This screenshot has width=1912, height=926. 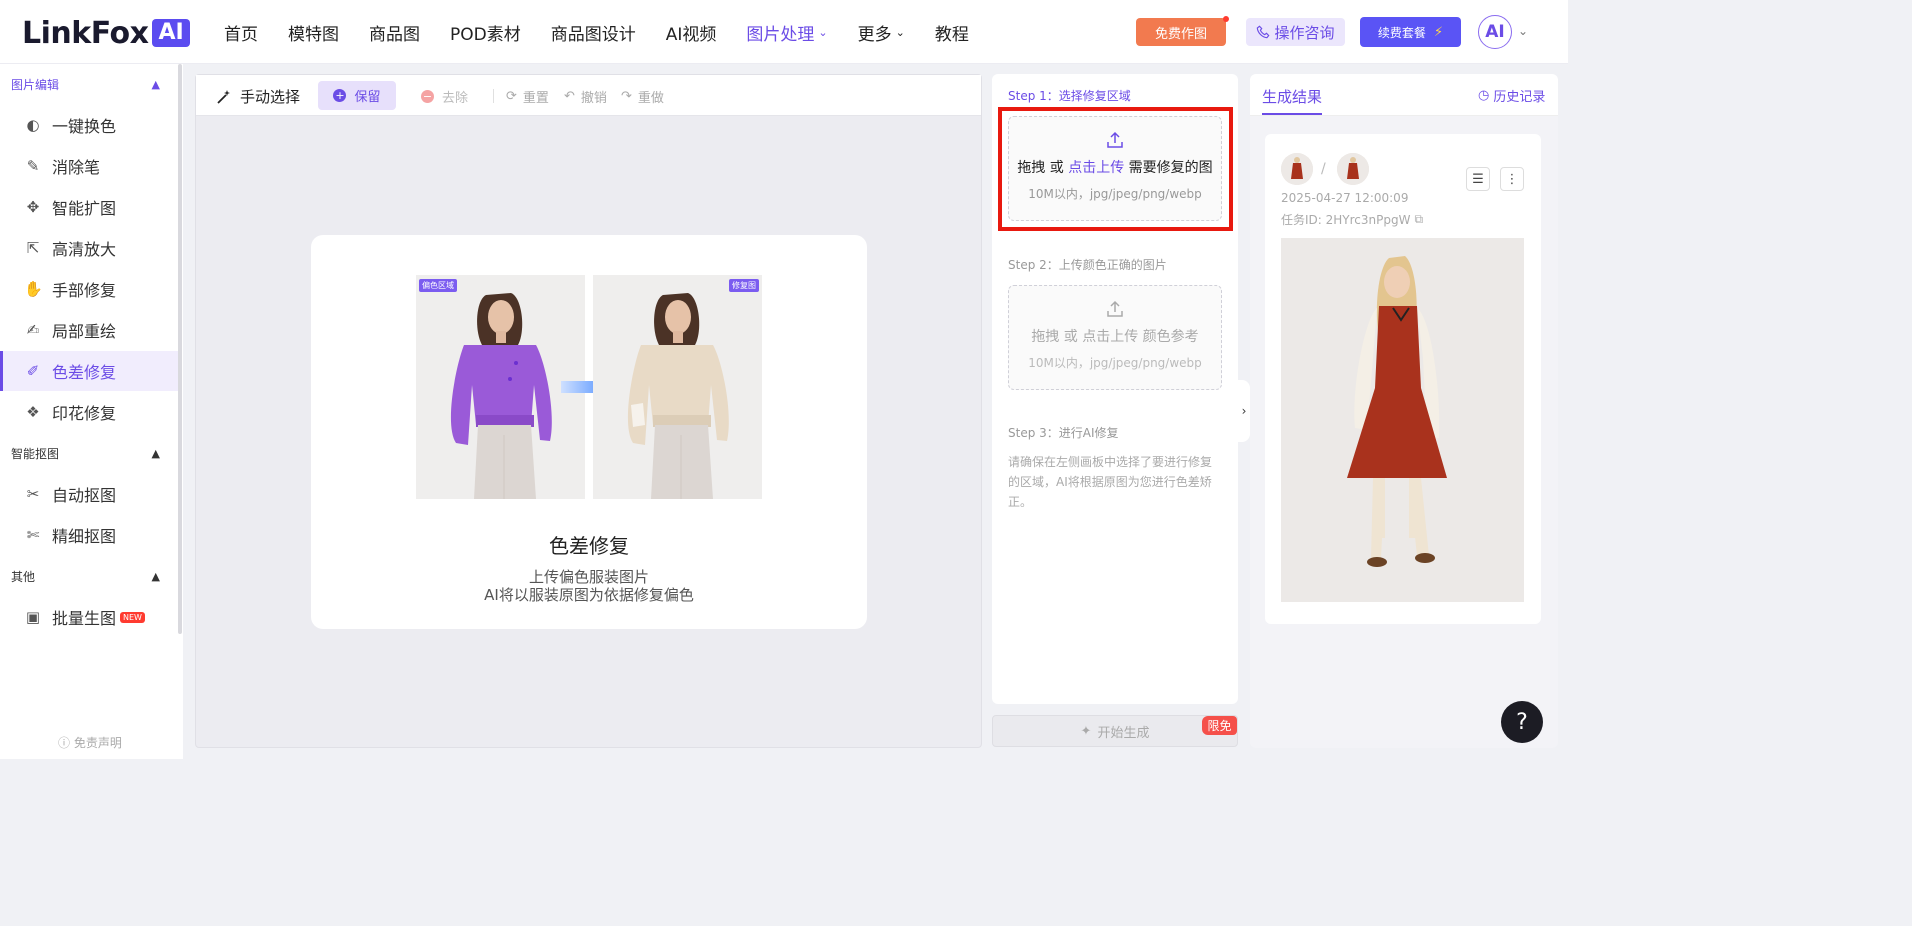 What do you see at coordinates (535, 98) in the screenshot?
I see `reset-label: 重置` at bounding box center [535, 98].